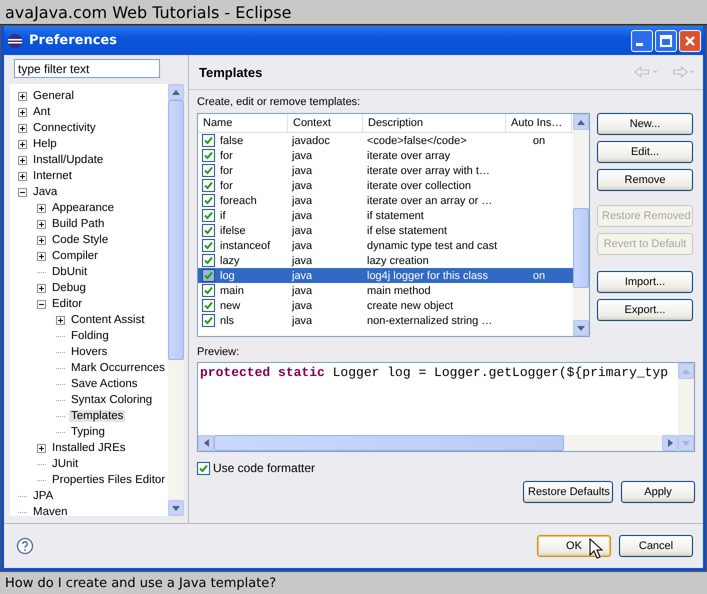 This screenshot has height=594, width=707. What do you see at coordinates (78, 224) in the screenshot?
I see `tree-item: Build Path` at bounding box center [78, 224].